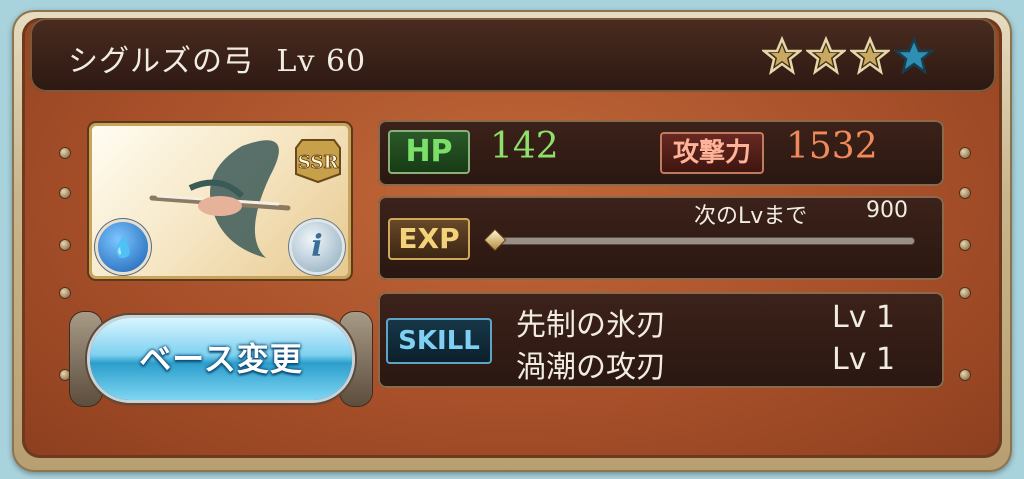 This screenshot has width=1024, height=479. What do you see at coordinates (524, 146) in the screenshot?
I see `hp-value: 142` at bounding box center [524, 146].